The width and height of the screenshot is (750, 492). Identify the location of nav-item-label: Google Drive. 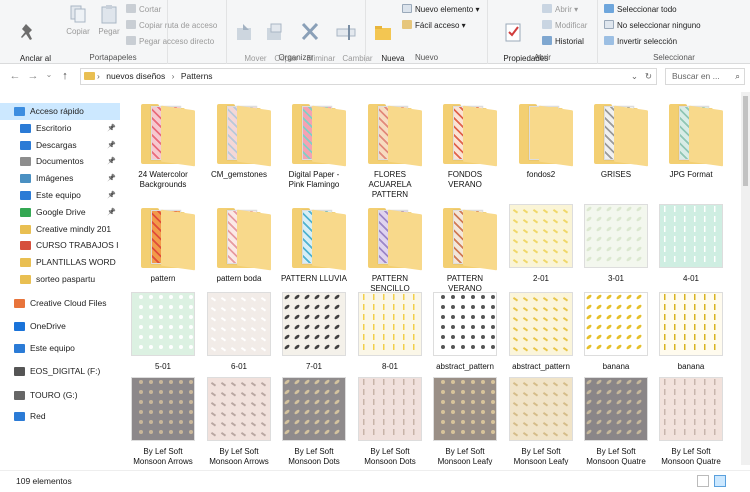
(61, 212).